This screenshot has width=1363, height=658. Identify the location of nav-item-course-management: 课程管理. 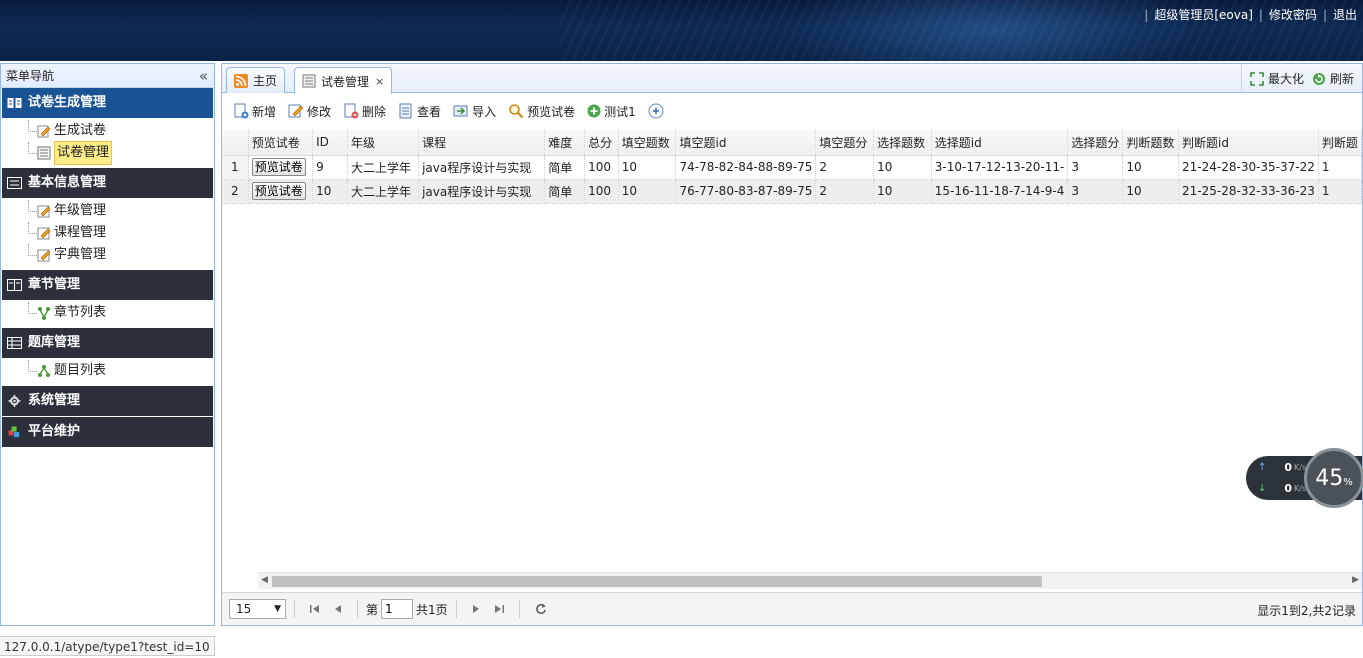
(107, 233).